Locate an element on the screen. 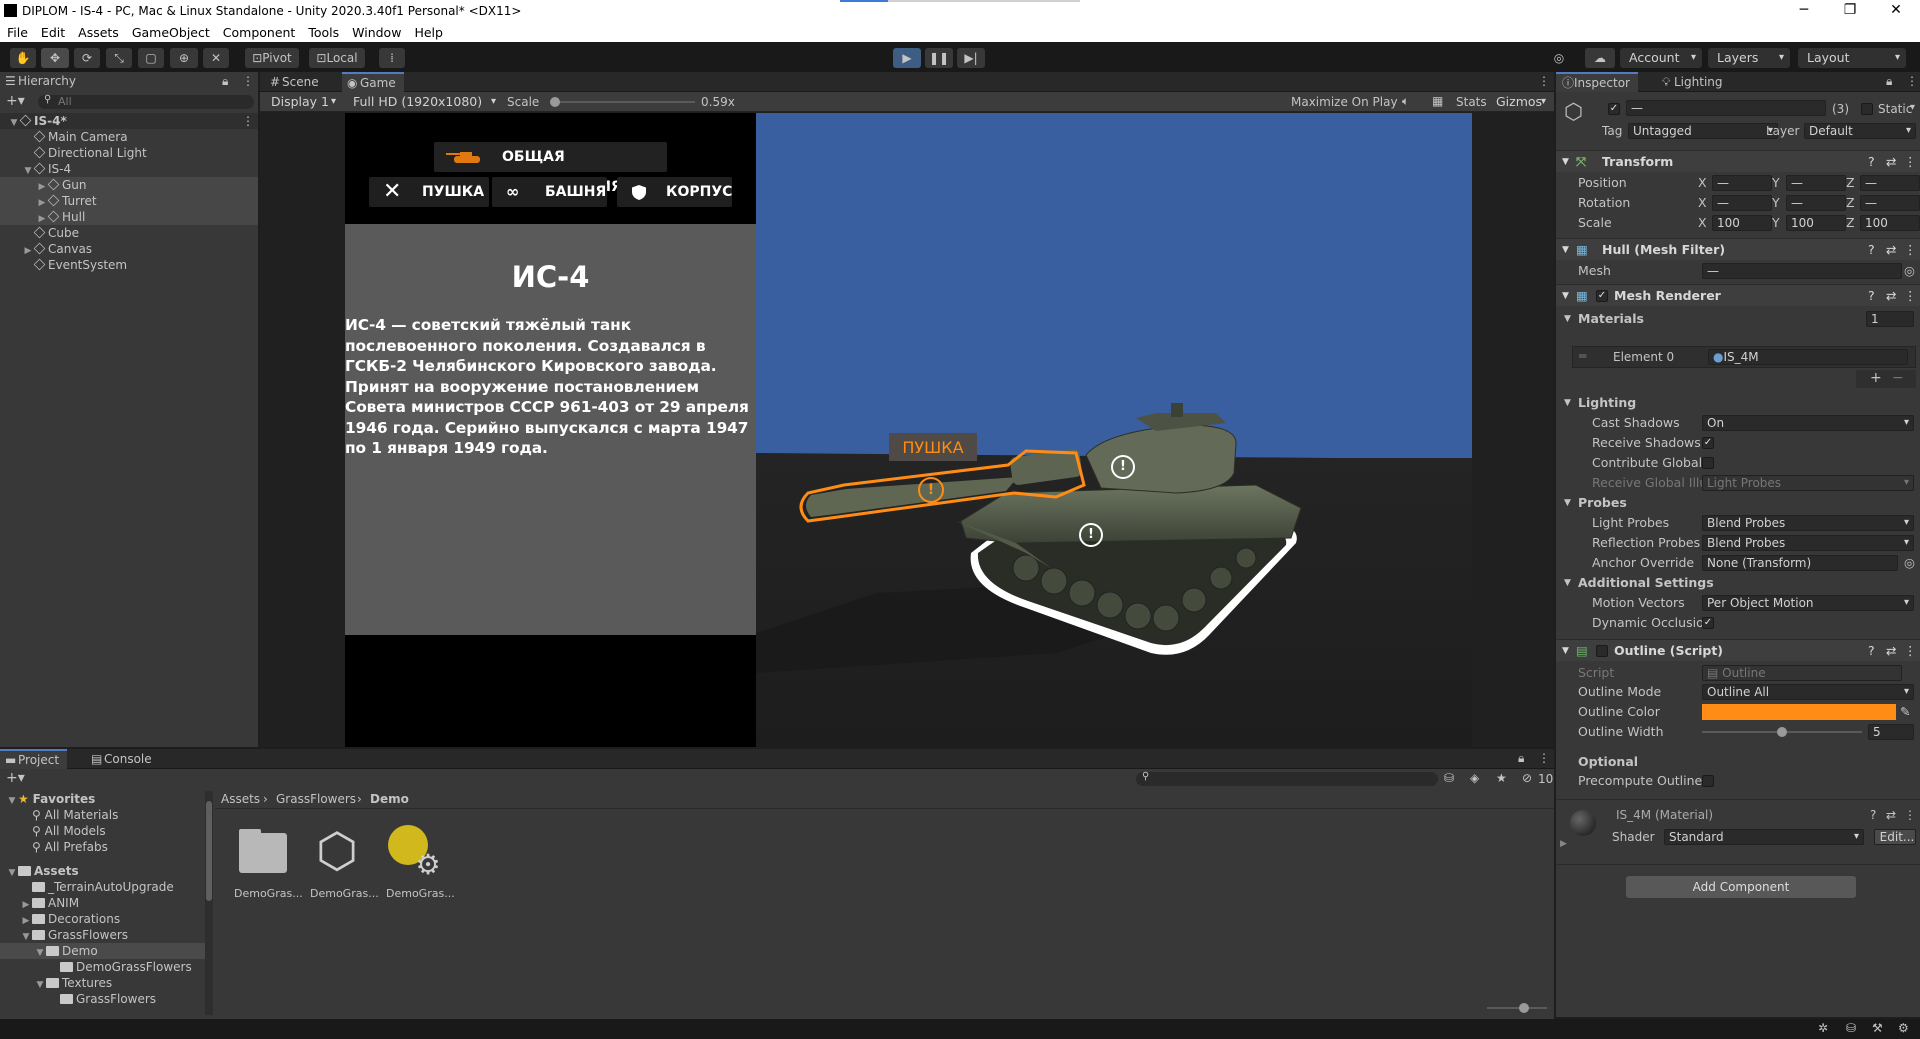 The height and width of the screenshot is (1039, 1920). materials-fold-icon: ▼ is located at coordinates (1567, 319).